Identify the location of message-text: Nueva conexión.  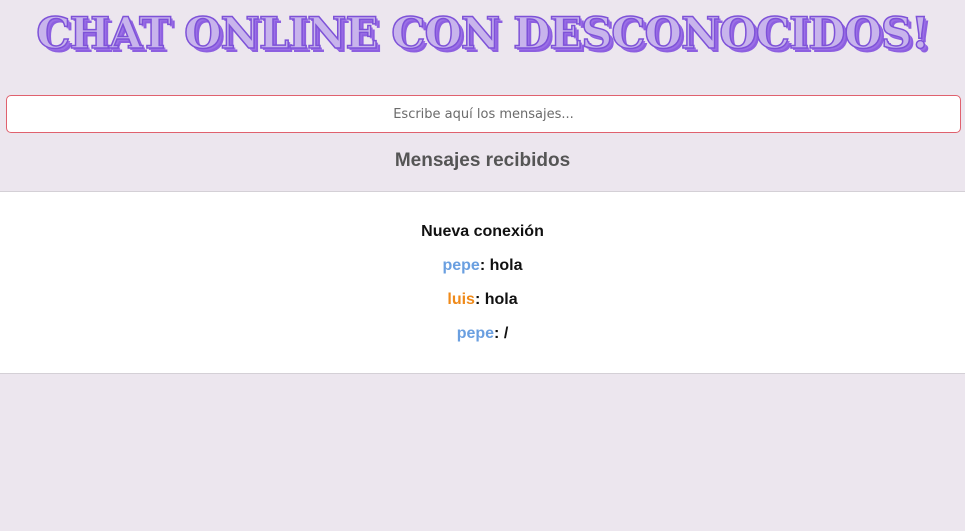
(482, 231).